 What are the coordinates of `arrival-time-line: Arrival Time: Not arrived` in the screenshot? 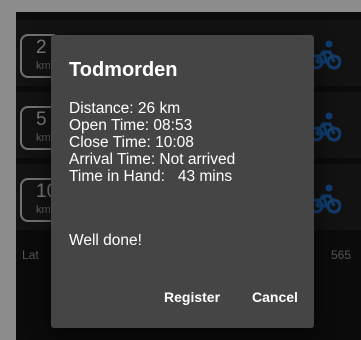 It's located at (152, 159).